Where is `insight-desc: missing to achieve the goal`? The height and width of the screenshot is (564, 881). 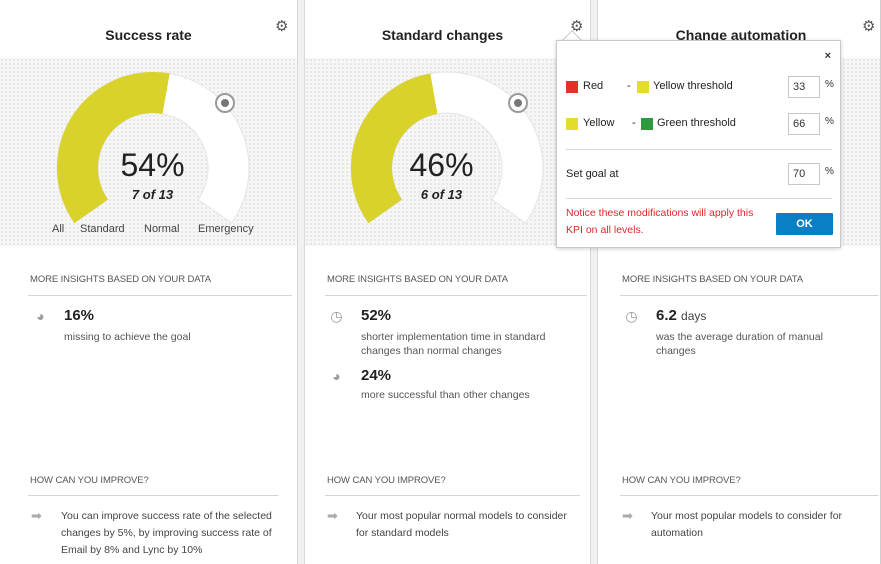 insight-desc: missing to achieve the goal is located at coordinates (127, 337).